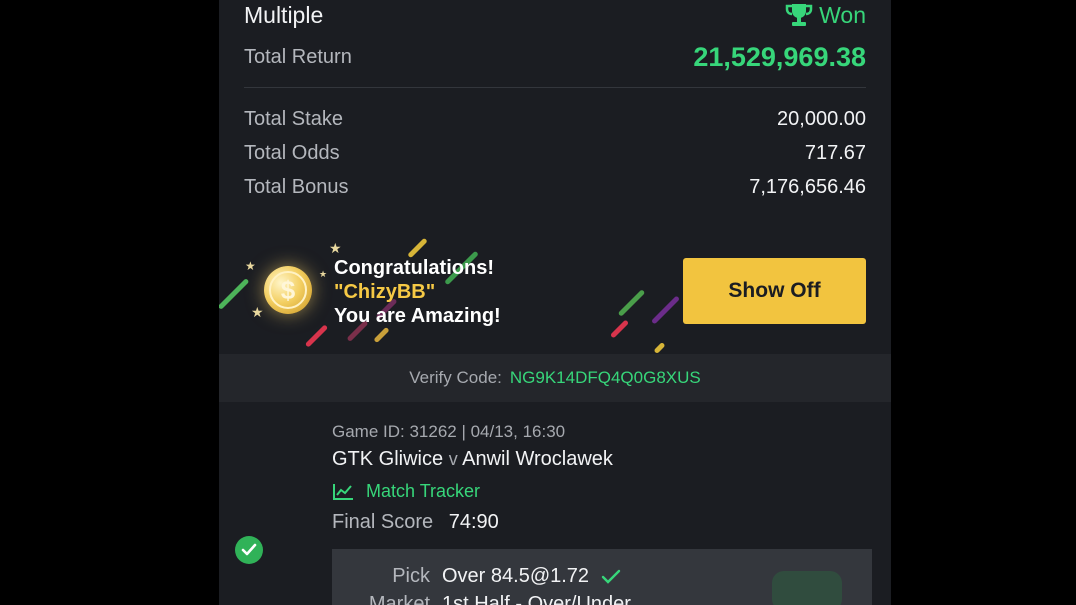 Image resolution: width=1076 pixels, height=605 pixels. What do you see at coordinates (399, 599) in the screenshot?
I see `market-label: Market` at bounding box center [399, 599].